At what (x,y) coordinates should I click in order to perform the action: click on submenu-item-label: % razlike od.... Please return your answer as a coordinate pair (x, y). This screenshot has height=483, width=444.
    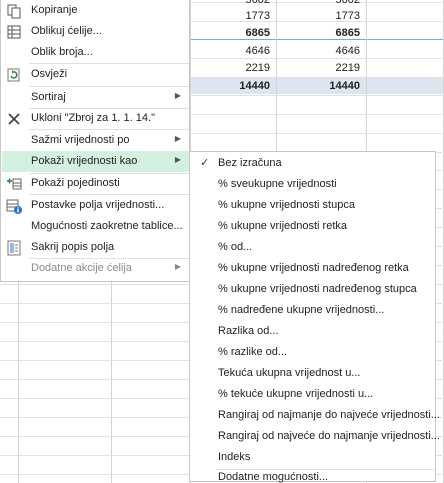
    Looking at the image, I should click on (253, 352).